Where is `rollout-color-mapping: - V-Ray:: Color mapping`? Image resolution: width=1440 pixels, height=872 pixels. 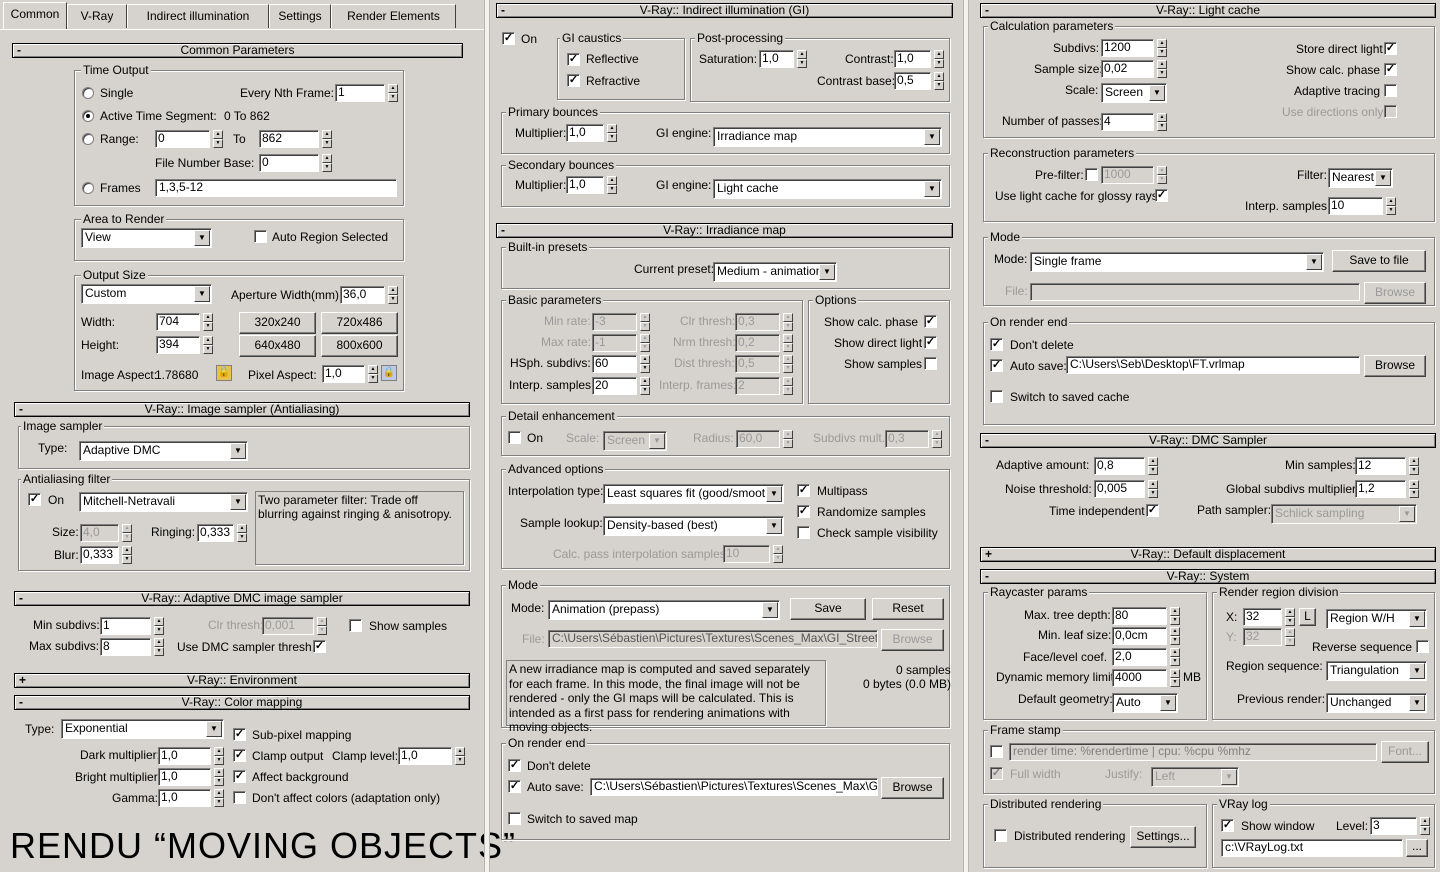
rollout-color-mapping: - V-Ray:: Color mapping is located at coordinates (242, 702).